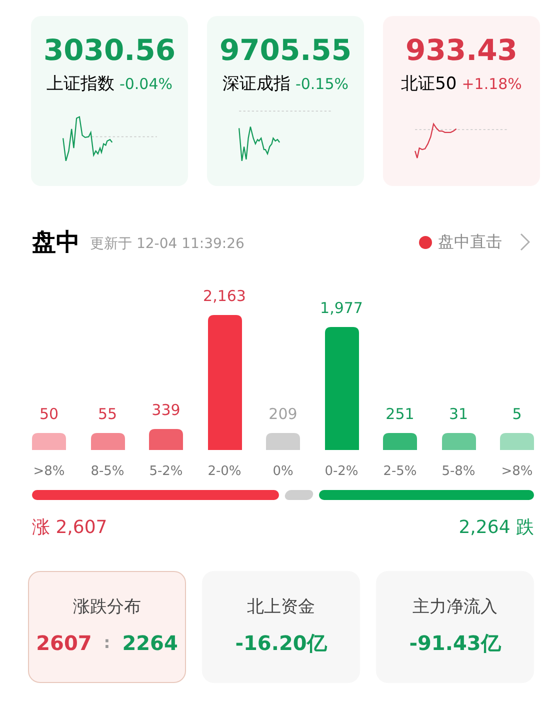  What do you see at coordinates (167, 244) in the screenshot?
I see `update-time: 更新于 12-04 11:39:26` at bounding box center [167, 244].